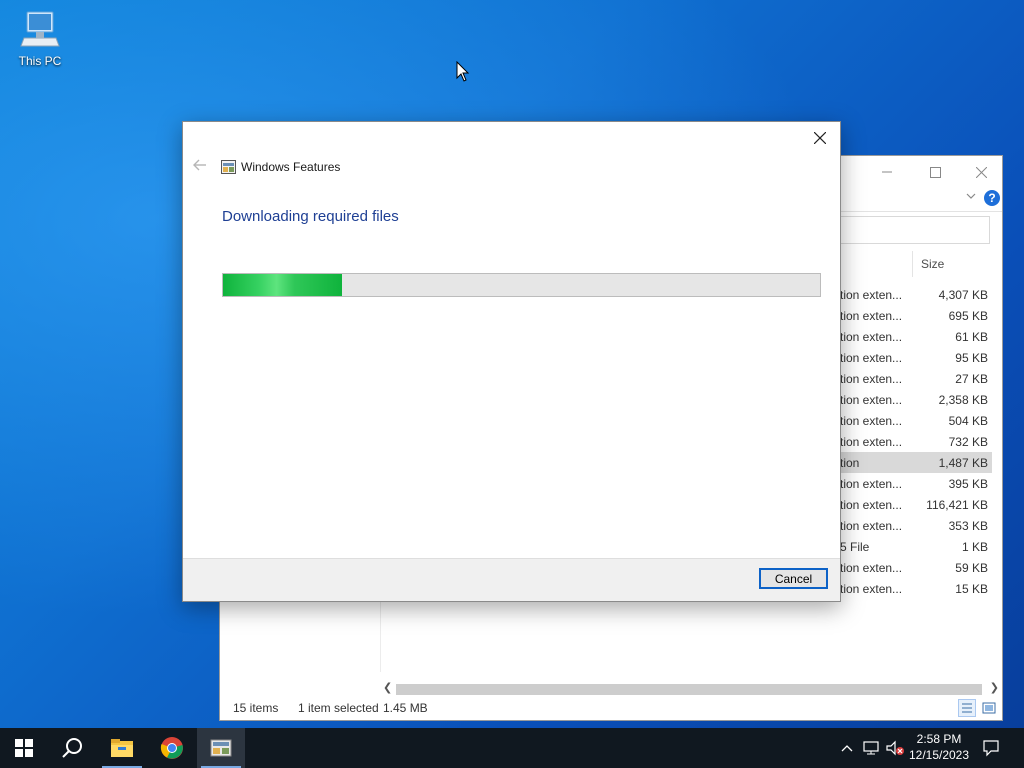 The height and width of the screenshot is (768, 1024). What do you see at coordinates (338, 708) in the screenshot?
I see `status-selected-count: 1 item selected` at bounding box center [338, 708].